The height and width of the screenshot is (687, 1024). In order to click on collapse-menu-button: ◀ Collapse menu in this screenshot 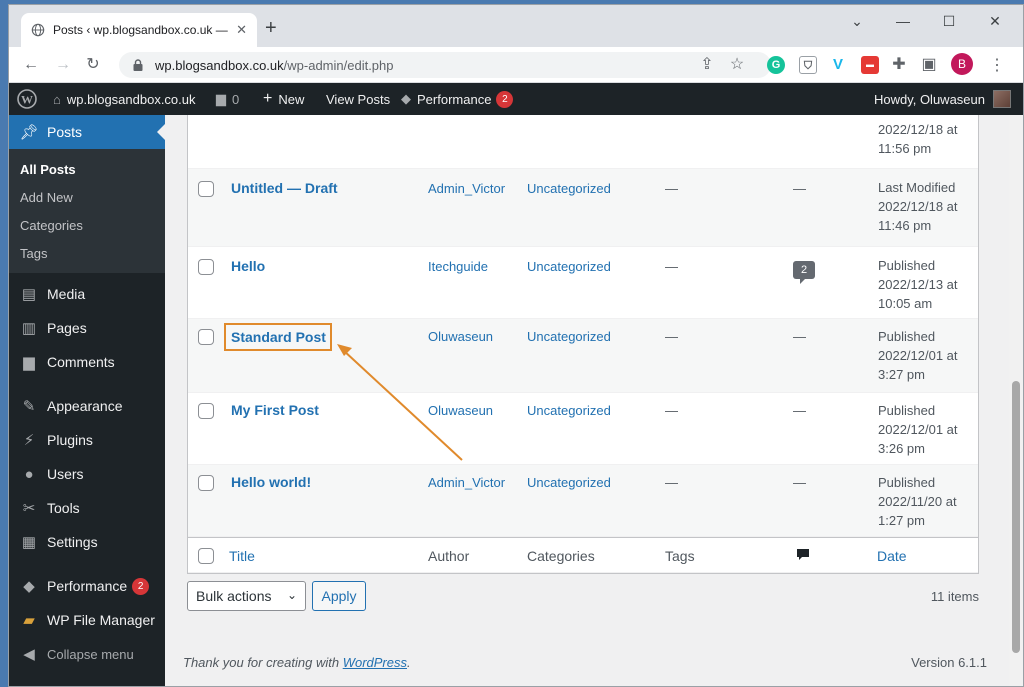, I will do `click(87, 654)`.